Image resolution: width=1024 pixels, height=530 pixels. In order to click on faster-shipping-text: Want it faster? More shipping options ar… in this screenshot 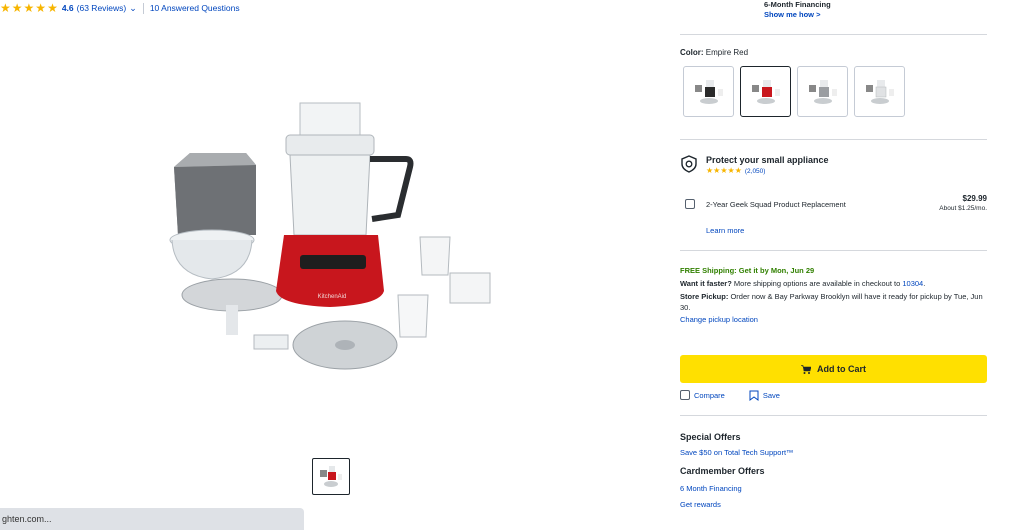, I will do `click(833, 283)`.